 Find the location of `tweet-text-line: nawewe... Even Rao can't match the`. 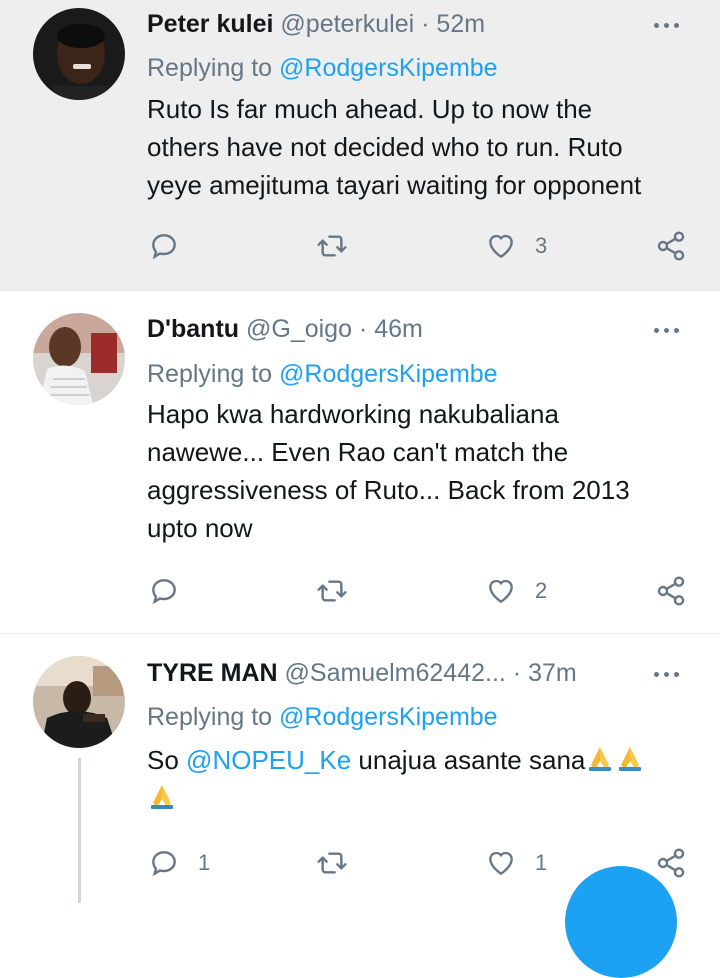

tweet-text-line: nawewe... Even Rao can't match the is located at coordinates (358, 452).